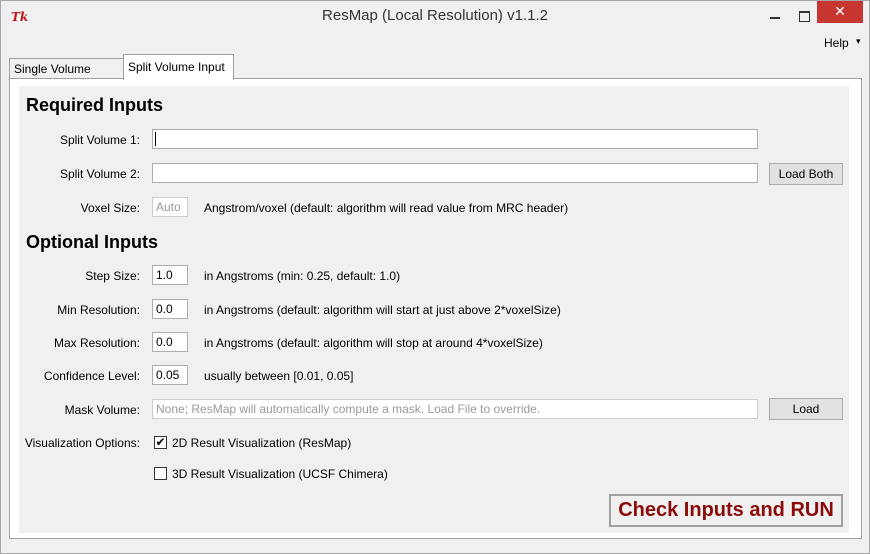  What do you see at coordinates (110, 208) in the screenshot?
I see `voxel-size-label: Voxel Size:` at bounding box center [110, 208].